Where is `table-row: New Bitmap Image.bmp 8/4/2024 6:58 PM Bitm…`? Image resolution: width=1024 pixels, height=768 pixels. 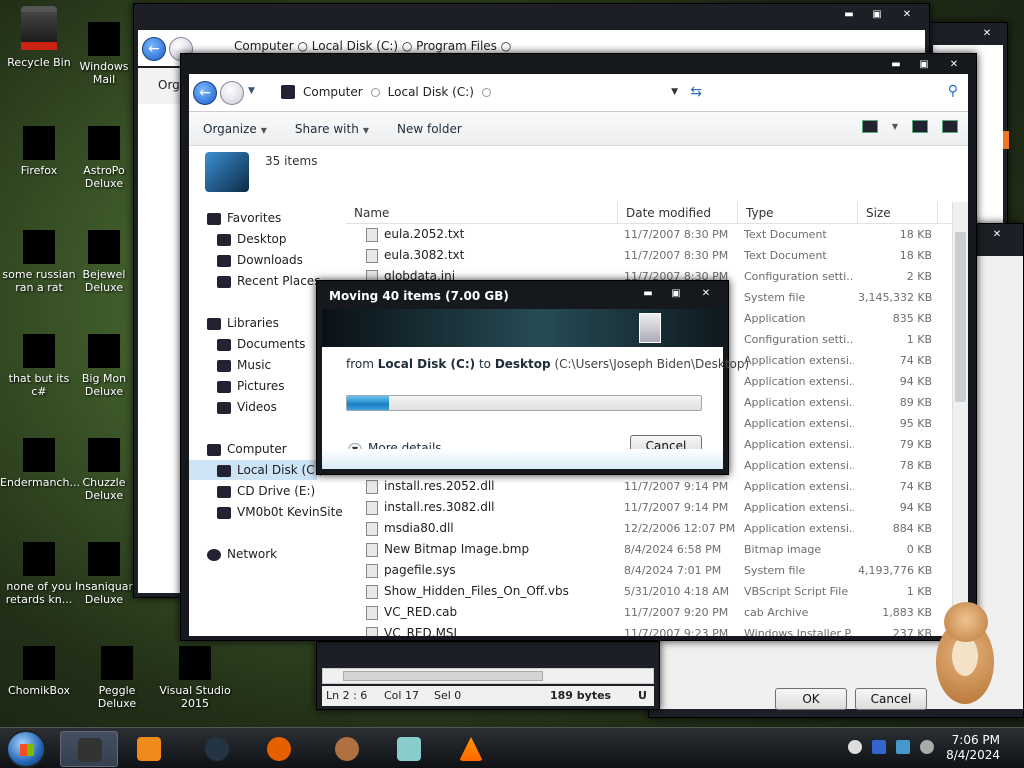 table-row: New Bitmap Image.bmp 8/4/2024 6:58 PM Bitm… is located at coordinates (650, 549).